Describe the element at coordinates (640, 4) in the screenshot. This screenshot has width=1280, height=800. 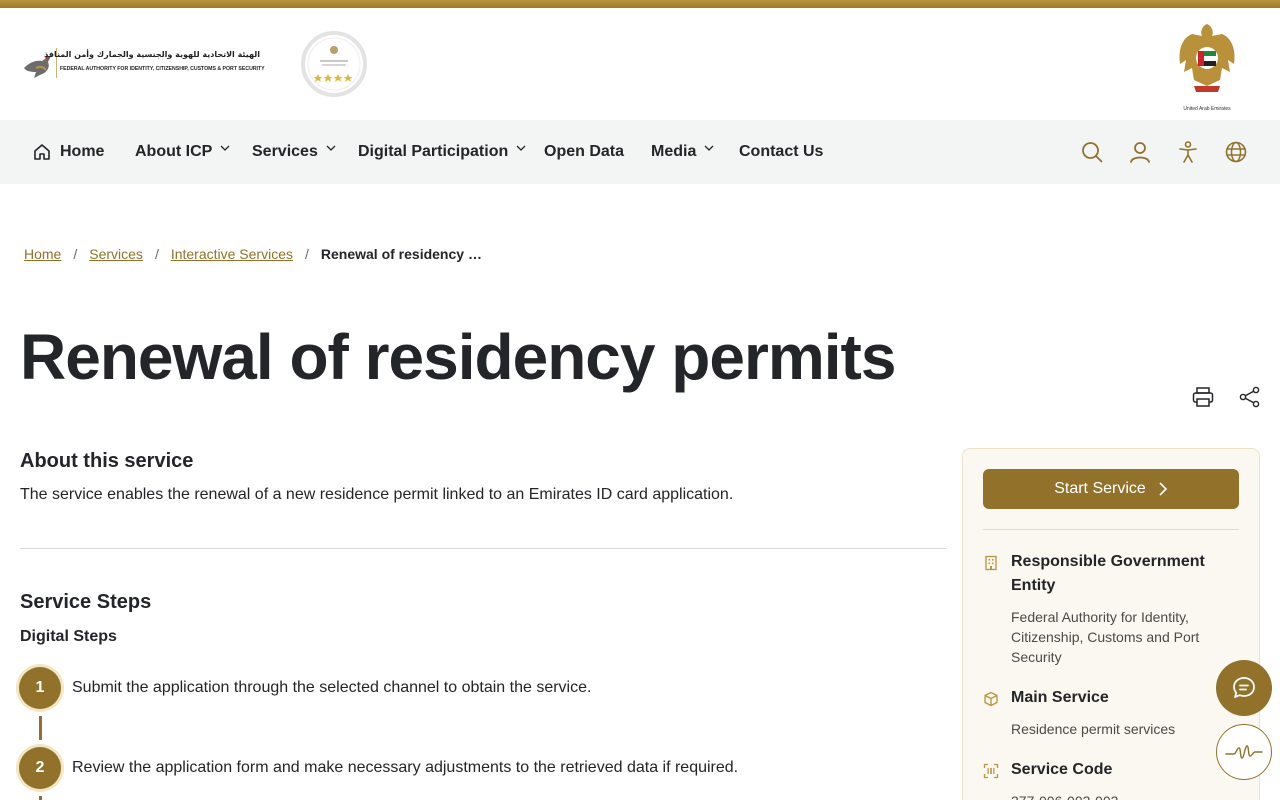
I see `top-gold-strip` at that location.